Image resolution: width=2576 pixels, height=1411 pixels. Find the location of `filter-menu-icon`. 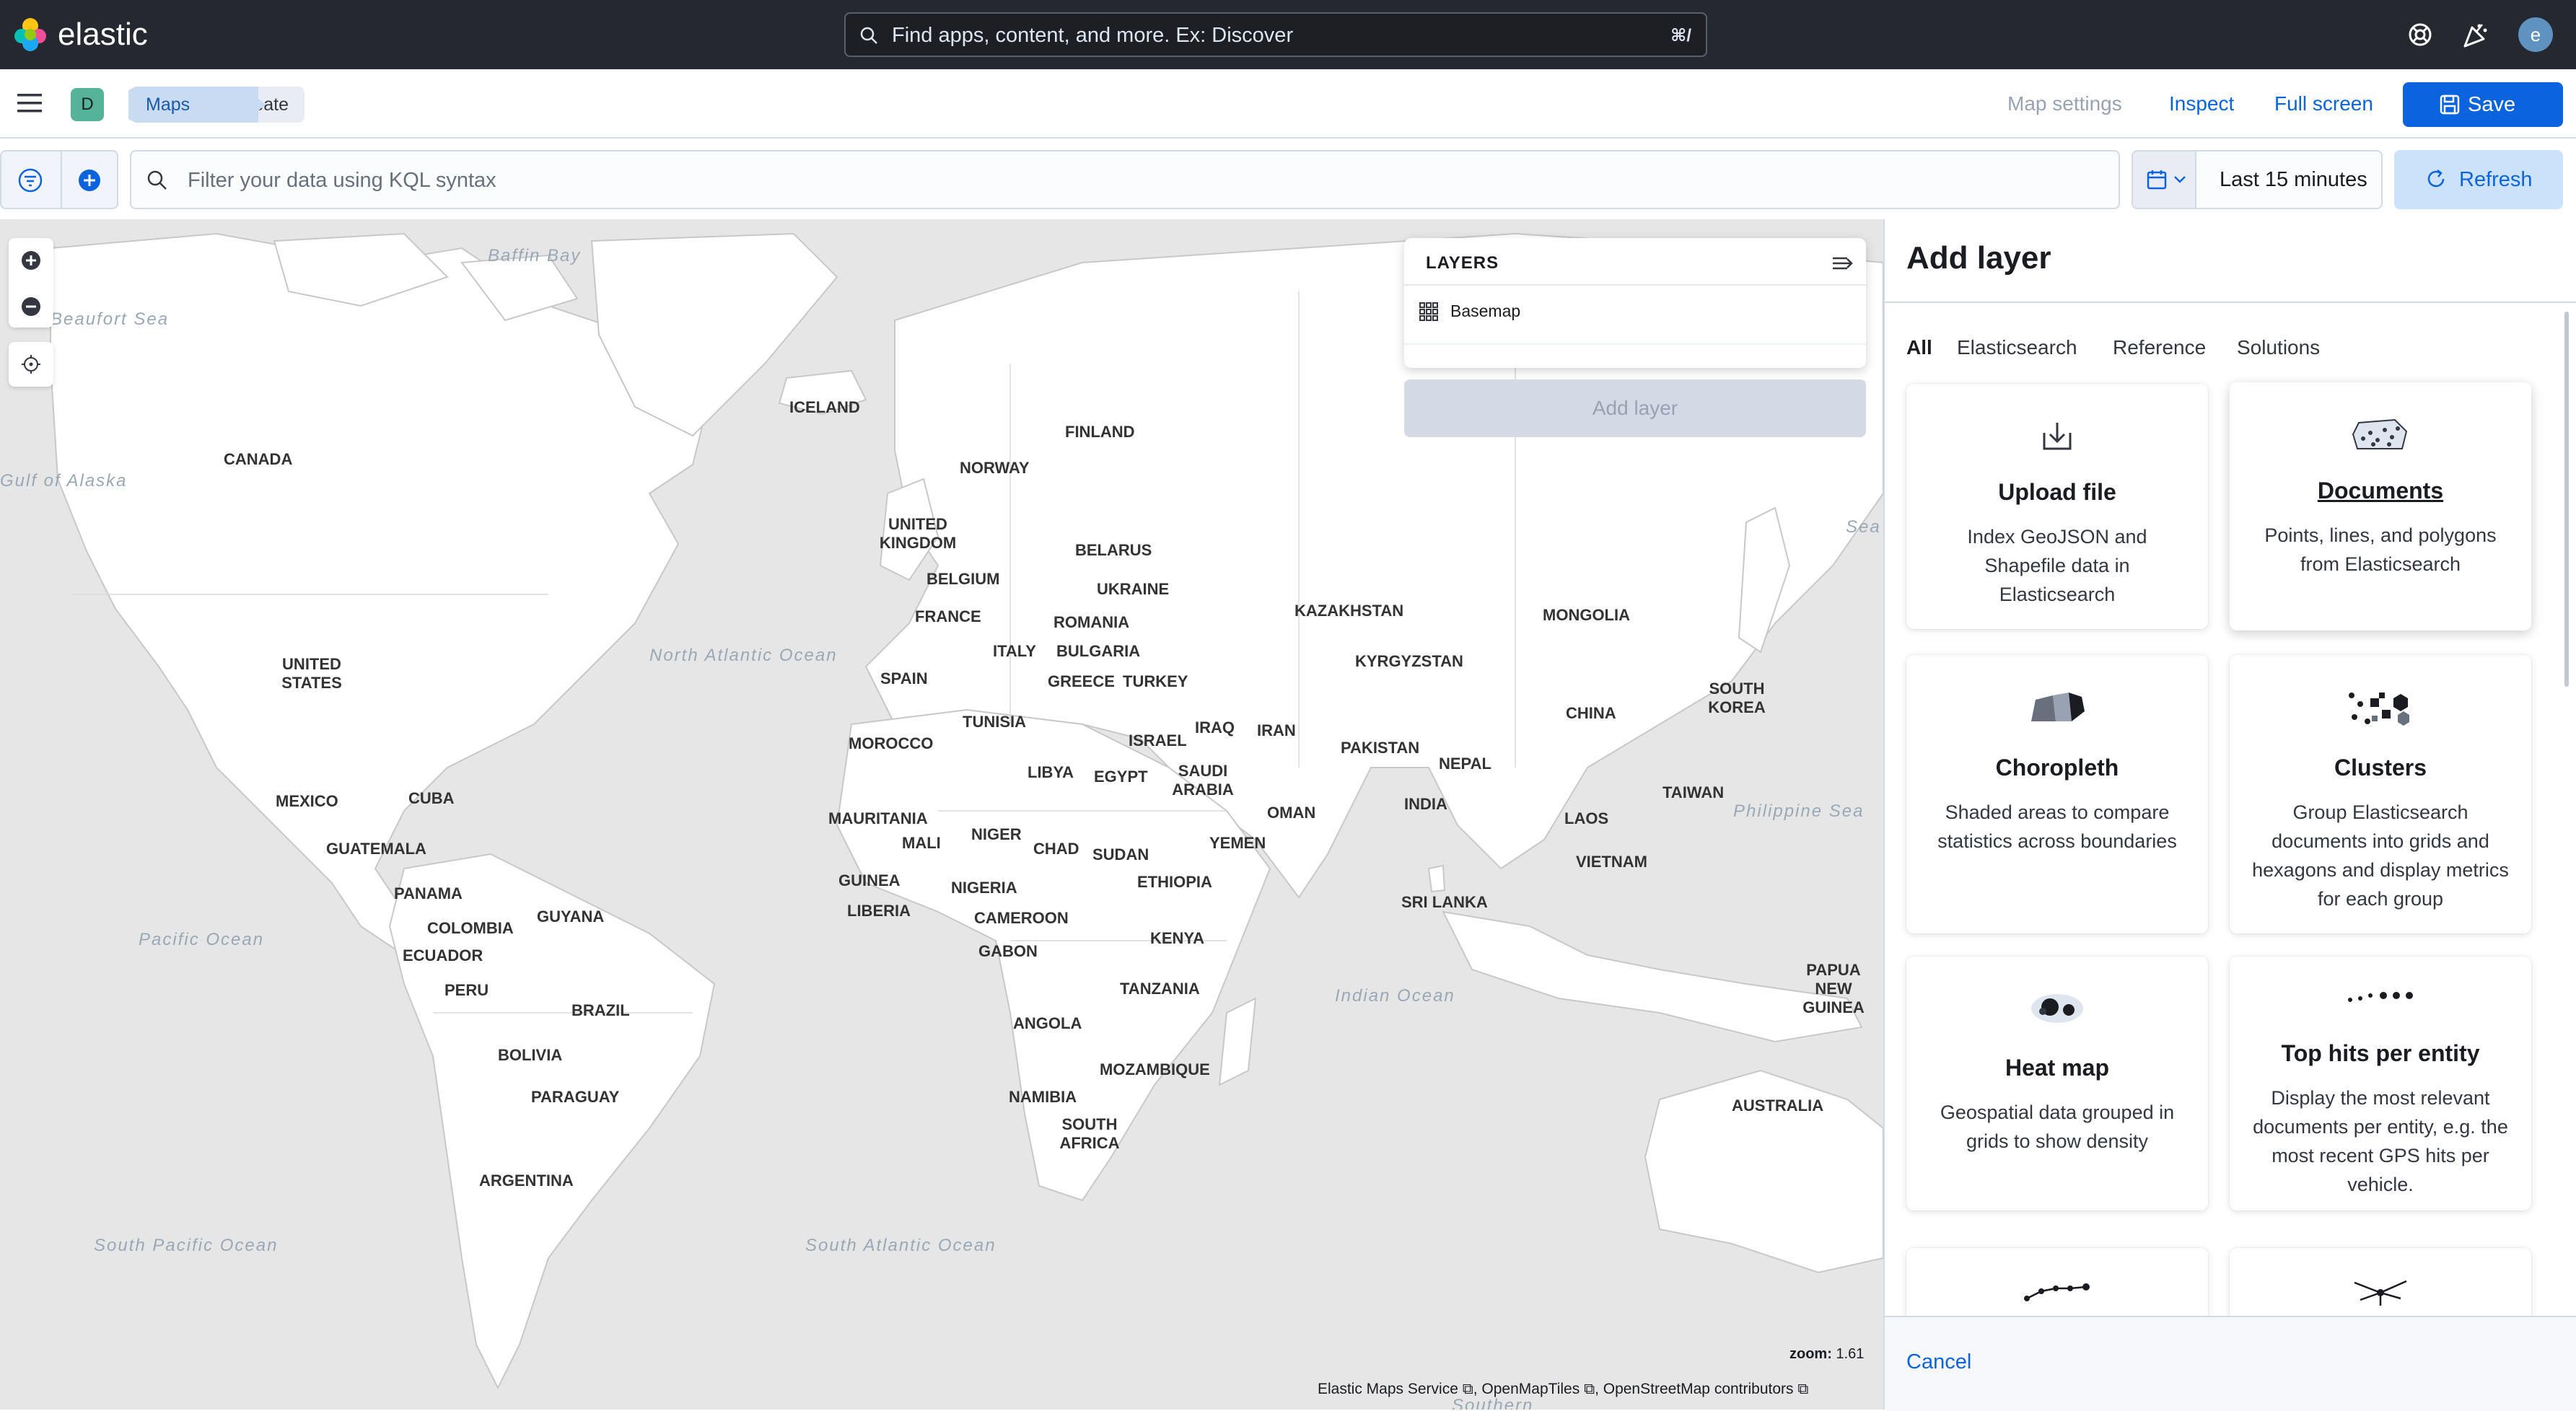

filter-menu-icon is located at coordinates (30, 180).